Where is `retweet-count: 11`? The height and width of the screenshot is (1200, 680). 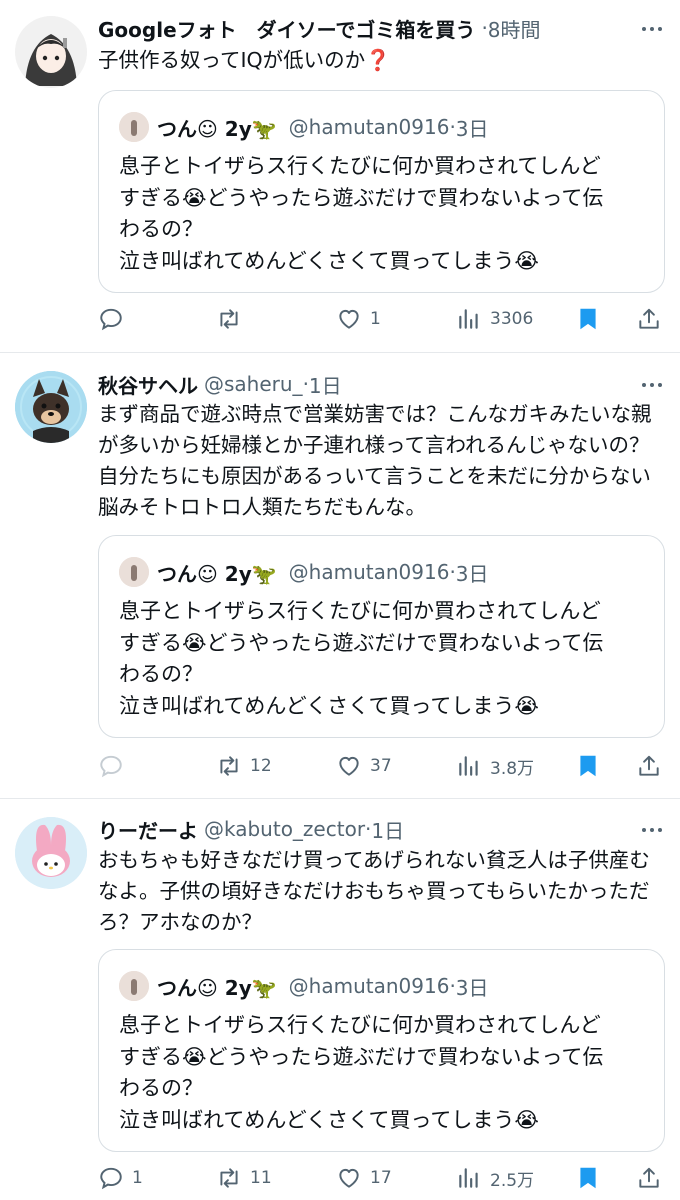
retweet-count: 11 is located at coordinates (261, 1178).